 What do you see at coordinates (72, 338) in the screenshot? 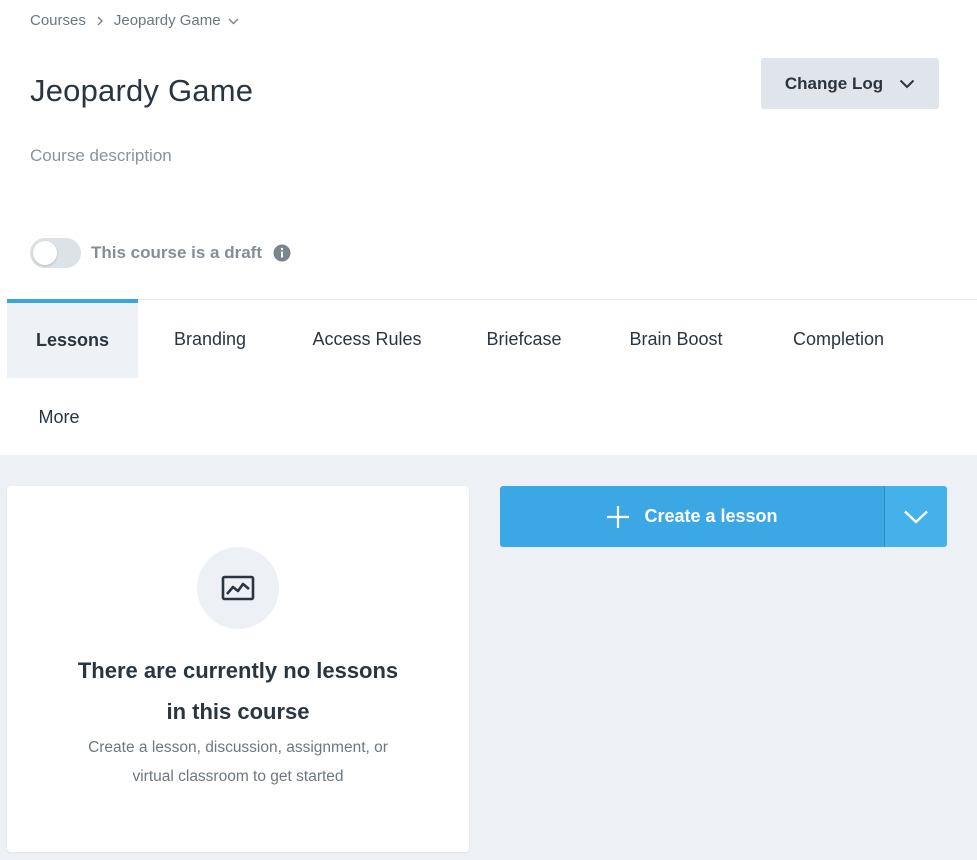
I see `tab-lessons: Lessons` at bounding box center [72, 338].